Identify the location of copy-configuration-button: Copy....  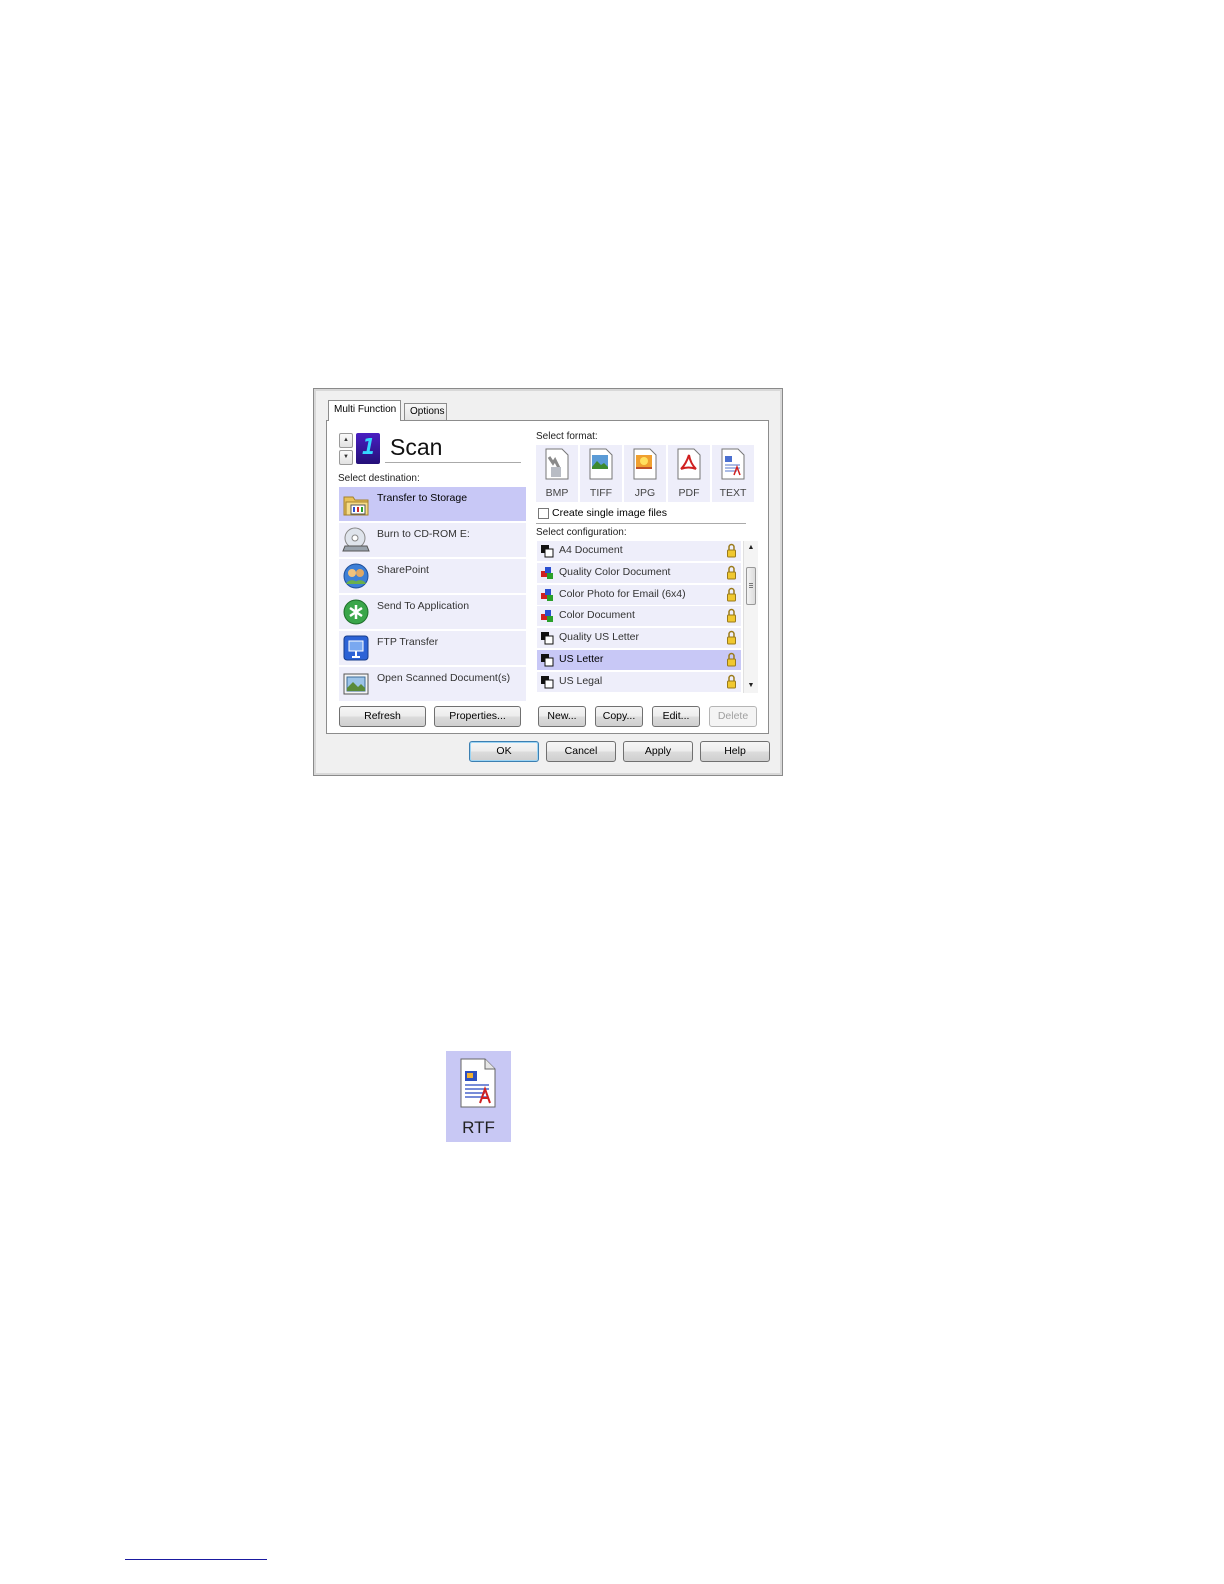
(619, 716).